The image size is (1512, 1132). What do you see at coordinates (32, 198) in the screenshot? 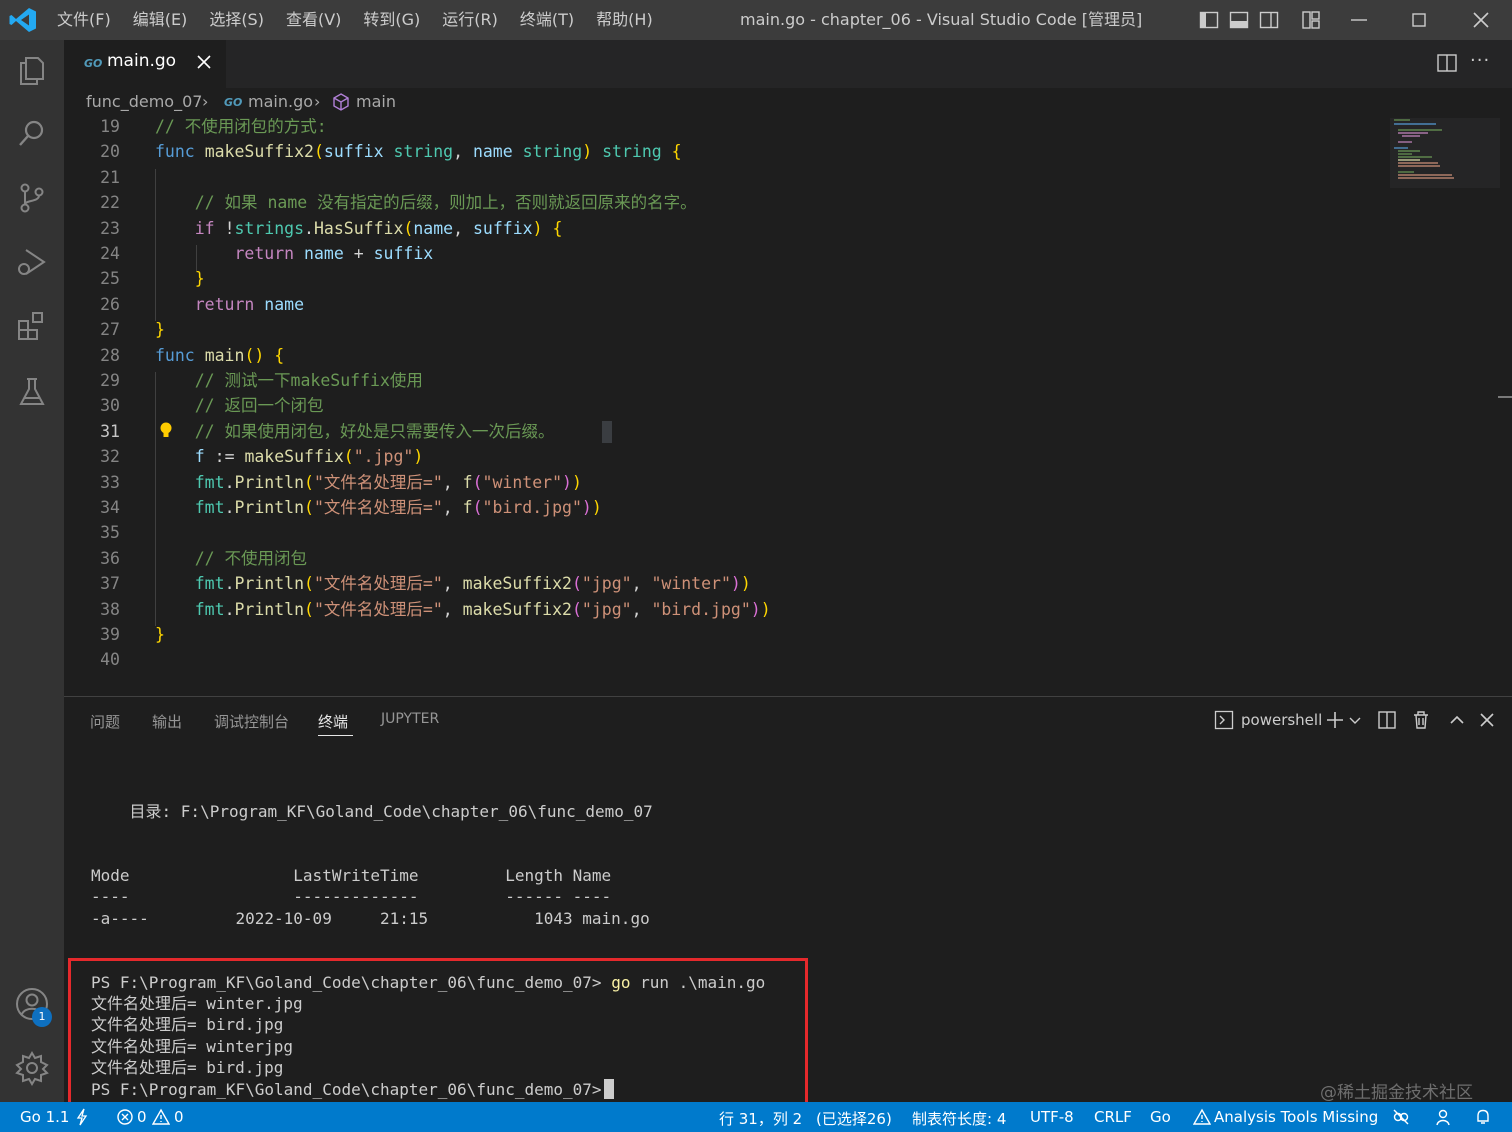
I see `source-control-icon` at bounding box center [32, 198].